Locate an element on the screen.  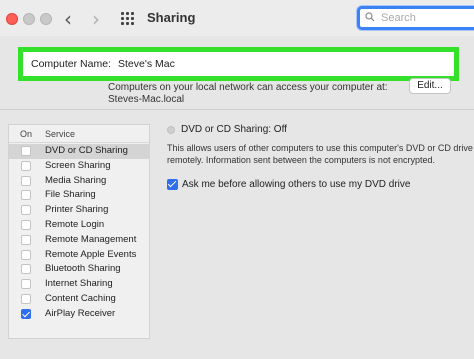
service-row: Content Caching is located at coordinates (79, 299).